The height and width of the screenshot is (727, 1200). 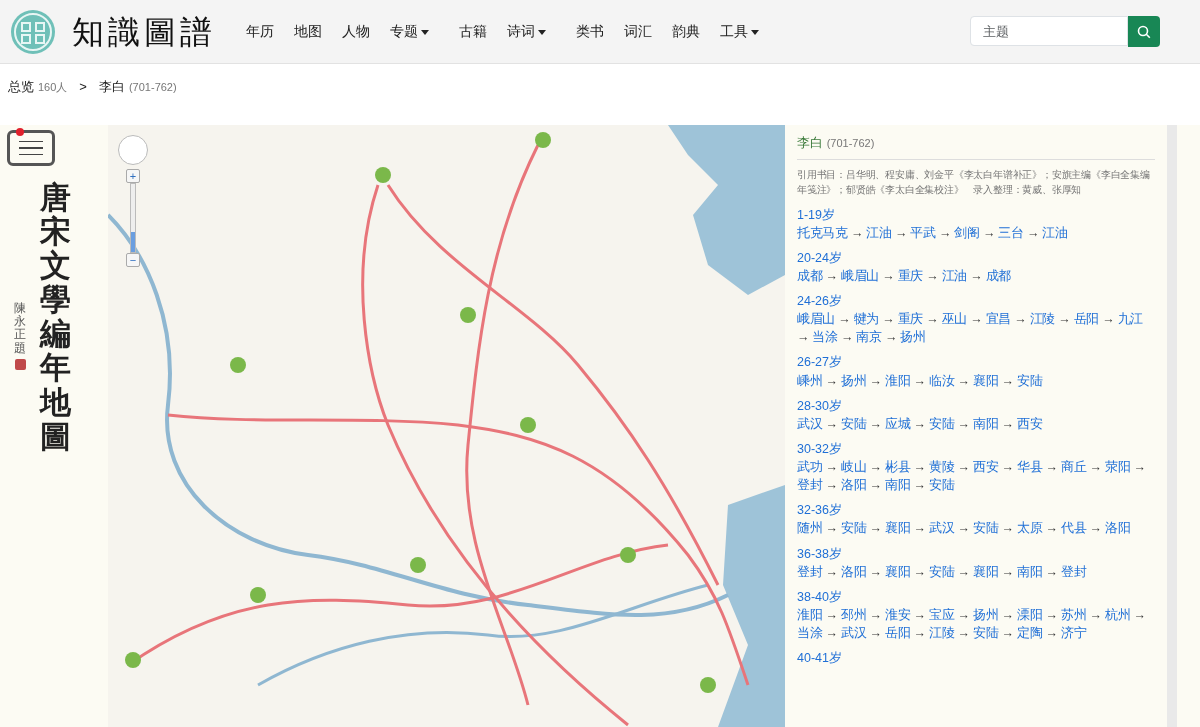 I want to click on menu-button, so click(x=31, y=148).